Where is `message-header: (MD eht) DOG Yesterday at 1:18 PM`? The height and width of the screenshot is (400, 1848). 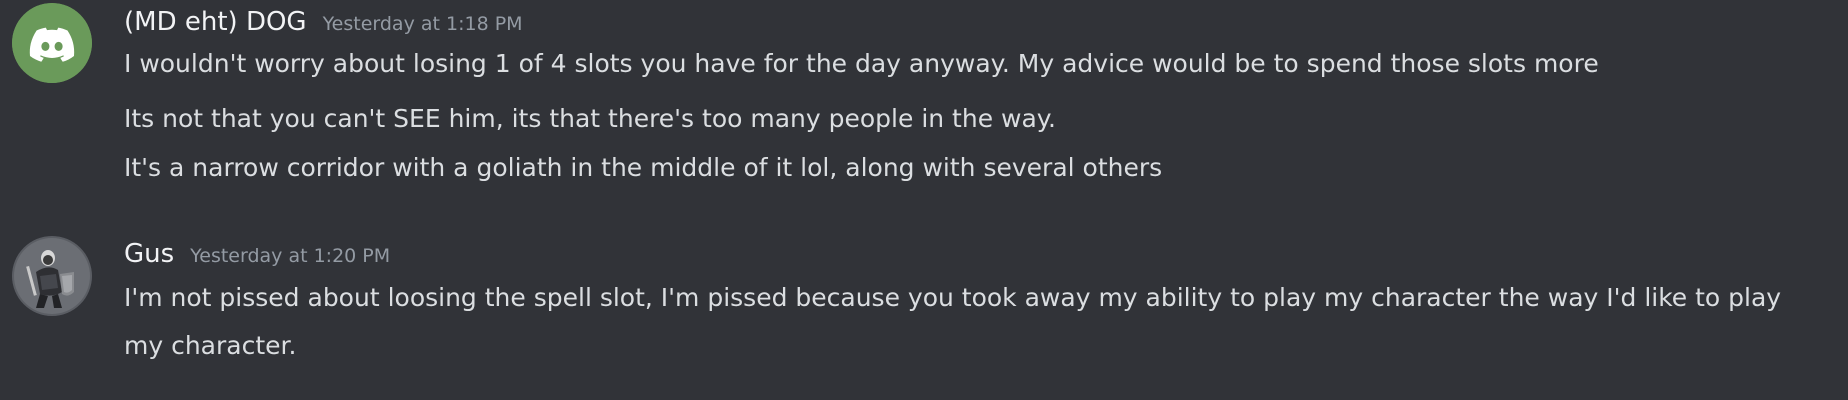 message-header: (MD eht) DOG Yesterday at 1:18 PM is located at coordinates (323, 22).